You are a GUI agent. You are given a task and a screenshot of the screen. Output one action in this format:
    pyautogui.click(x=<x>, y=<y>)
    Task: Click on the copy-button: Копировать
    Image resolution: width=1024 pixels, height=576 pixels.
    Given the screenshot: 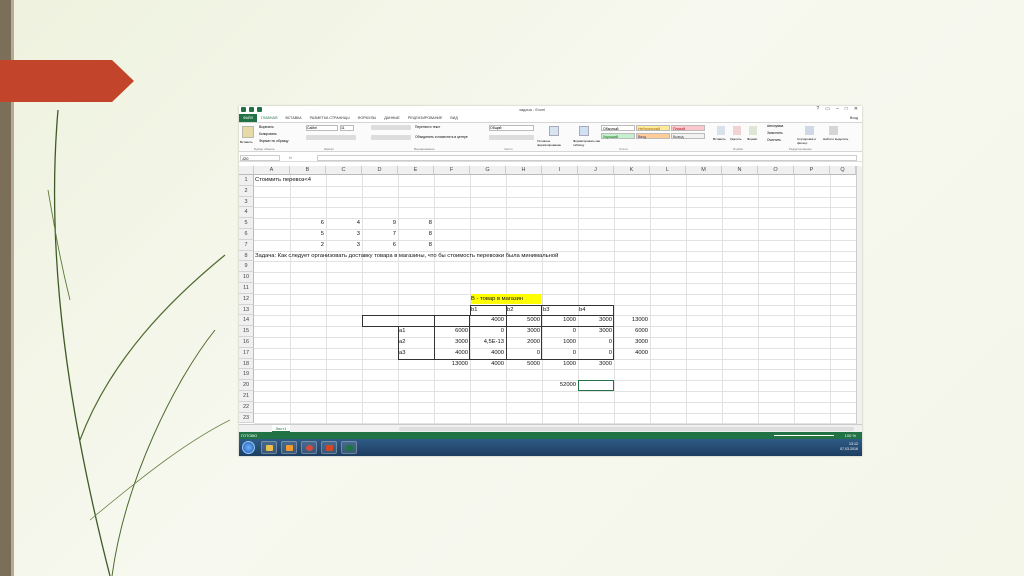 What is the action you would take?
    pyautogui.click(x=268, y=134)
    